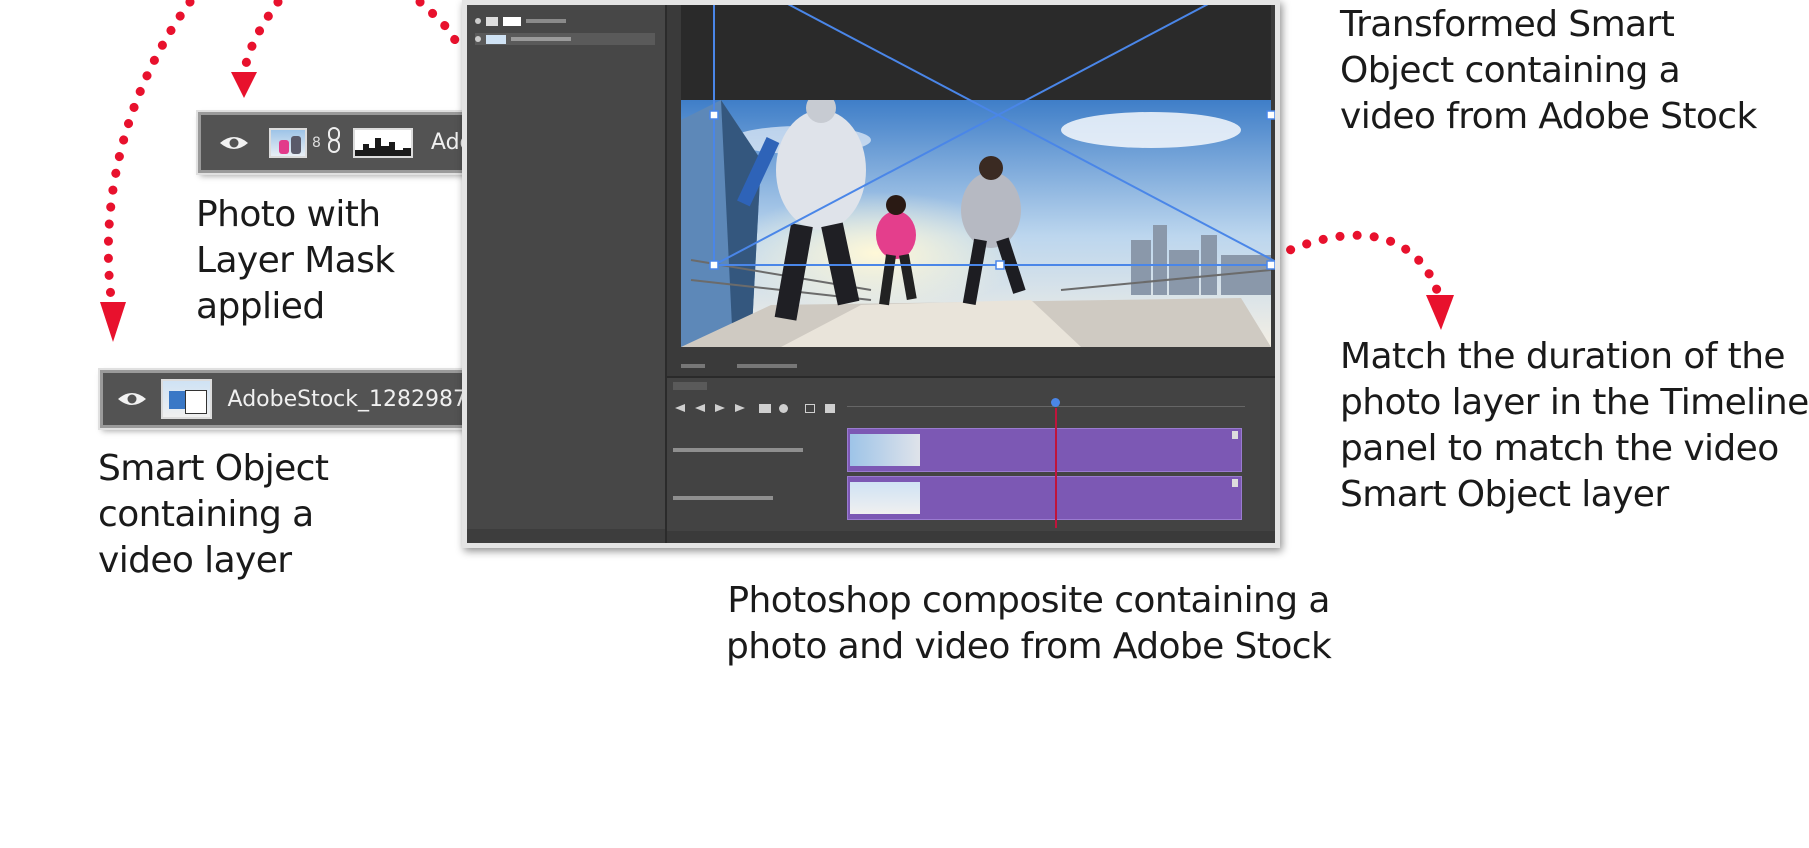 Image resolution: width=1809 pixels, height=848 pixels. I want to click on video-thumbnail, so click(186, 399).